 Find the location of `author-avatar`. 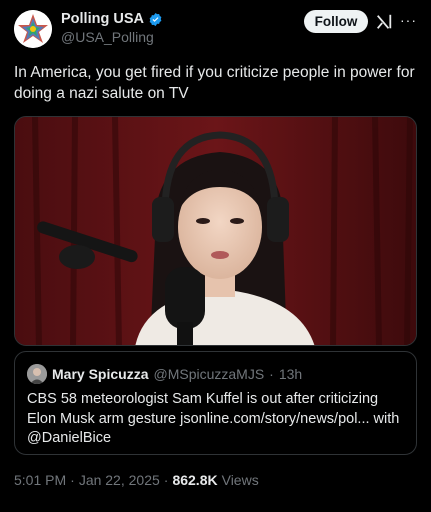

author-avatar is located at coordinates (33, 29).